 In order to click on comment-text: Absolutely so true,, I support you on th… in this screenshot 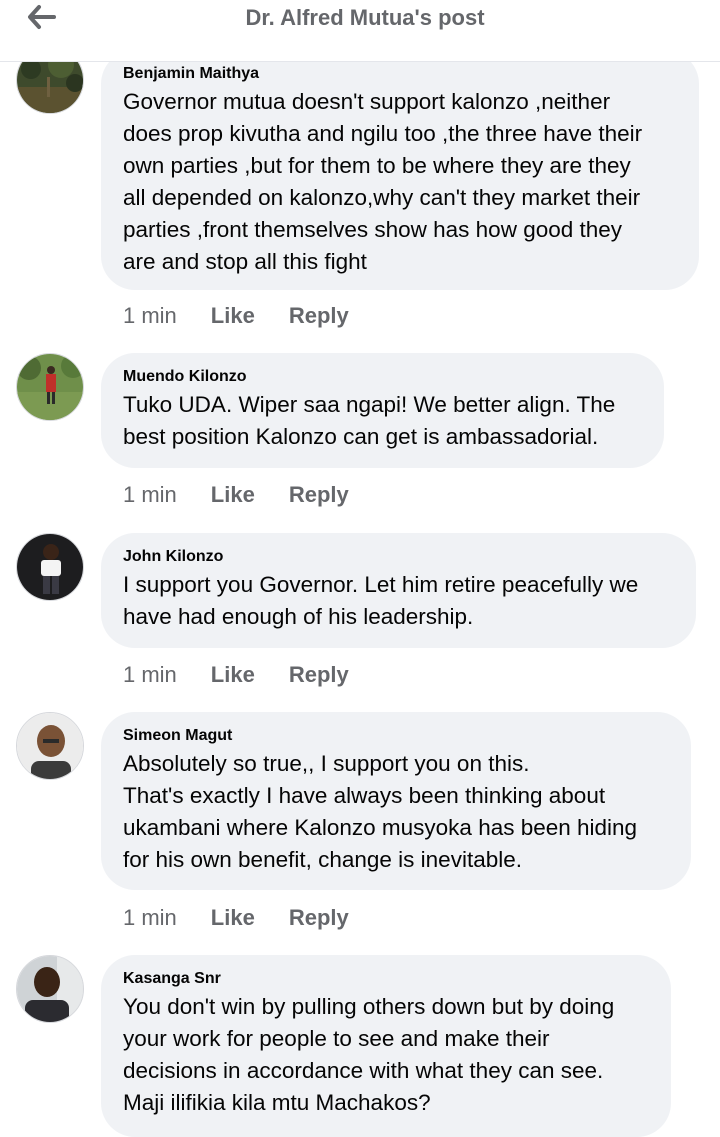, I will do `click(380, 811)`.